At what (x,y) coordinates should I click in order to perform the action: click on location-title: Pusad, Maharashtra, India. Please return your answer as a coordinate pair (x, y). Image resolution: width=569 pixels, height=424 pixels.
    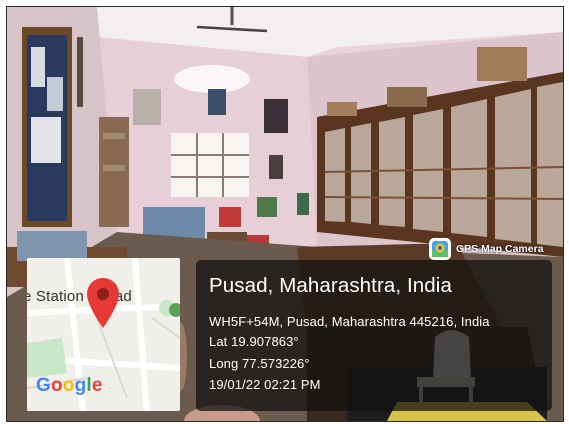
    Looking at the image, I should click on (330, 285).